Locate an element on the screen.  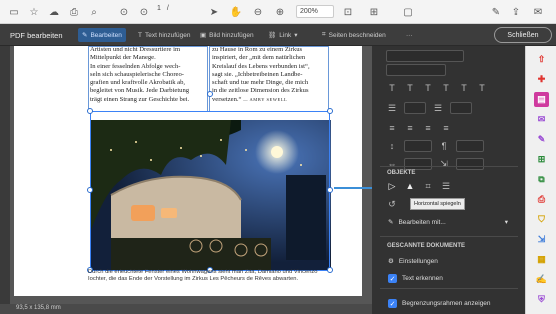
settings-option: ⚙ Einstellungen is located at coordinates (413, 261).